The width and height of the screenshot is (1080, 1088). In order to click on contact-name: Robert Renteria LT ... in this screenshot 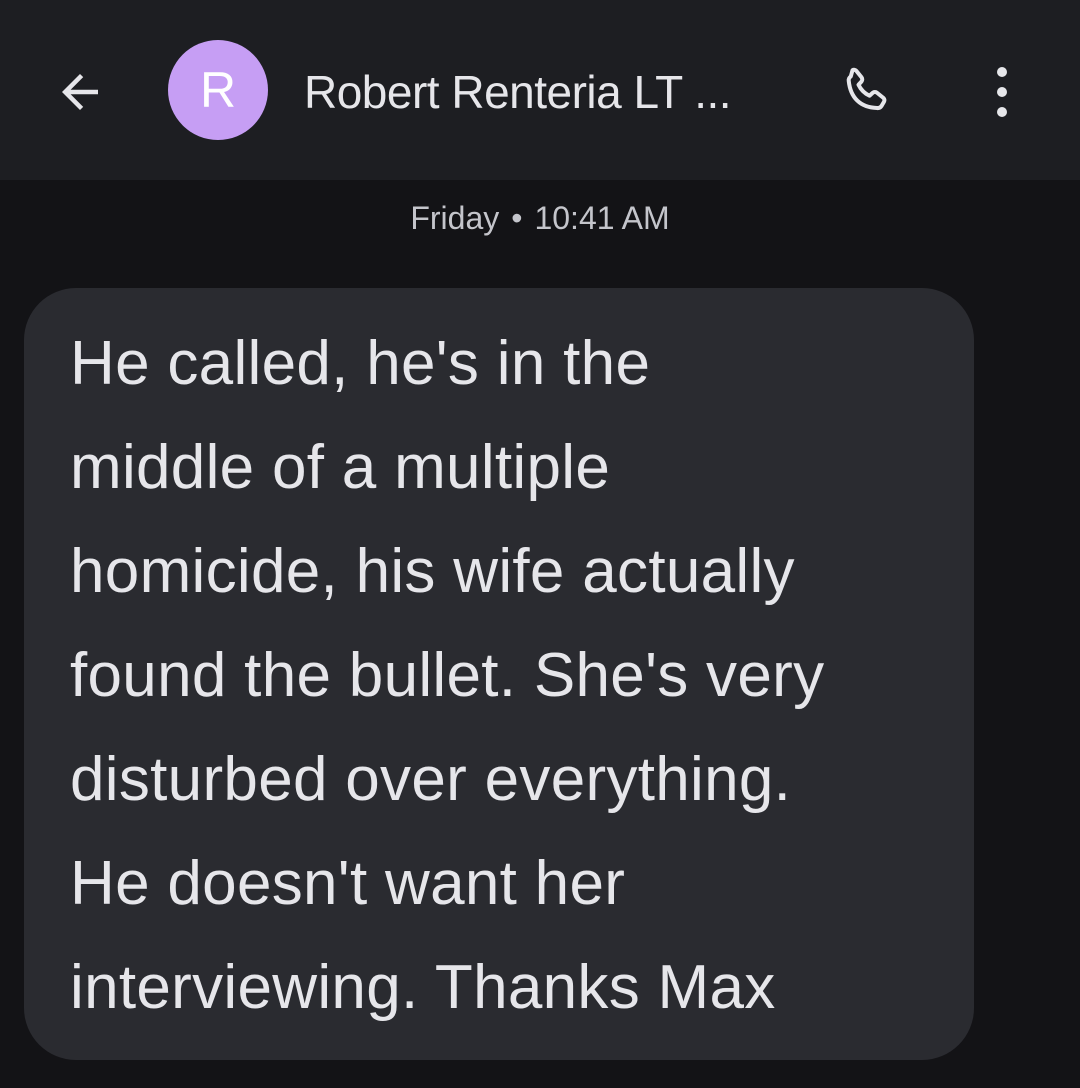, I will do `click(544, 92)`.